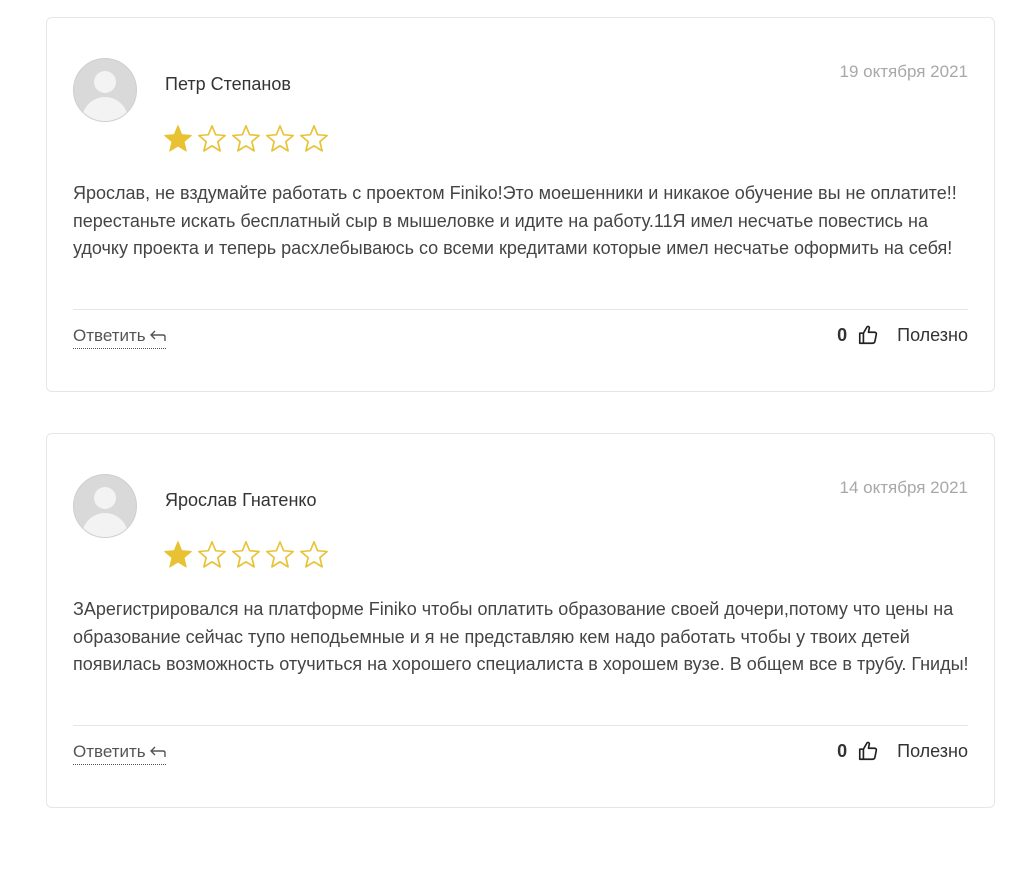 This screenshot has width=1024, height=872. Describe the element at coordinates (228, 84) in the screenshot. I see `review-author: Петр Степанов` at that location.